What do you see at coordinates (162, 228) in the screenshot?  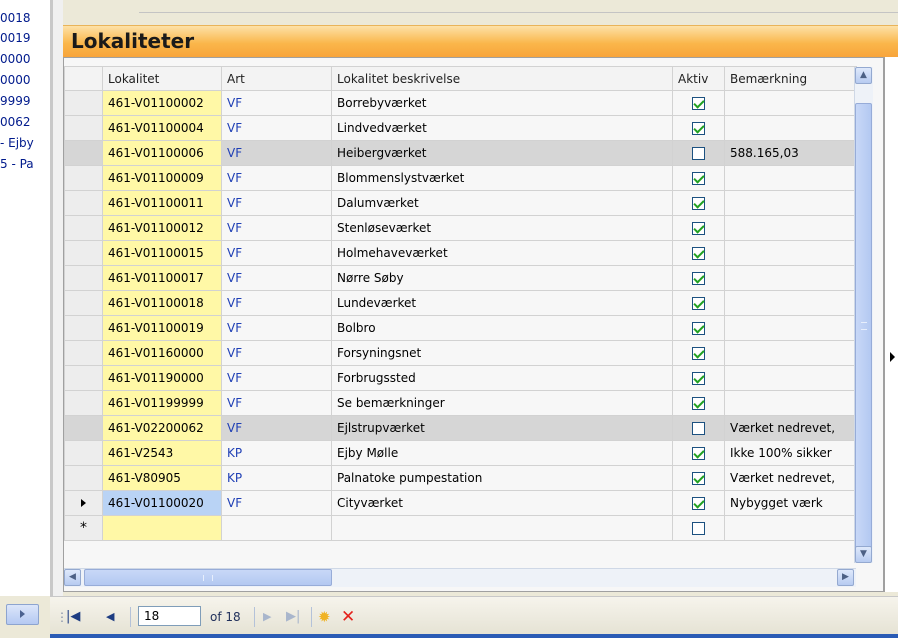 I see `cell-lokalitet: 461-V01100012` at bounding box center [162, 228].